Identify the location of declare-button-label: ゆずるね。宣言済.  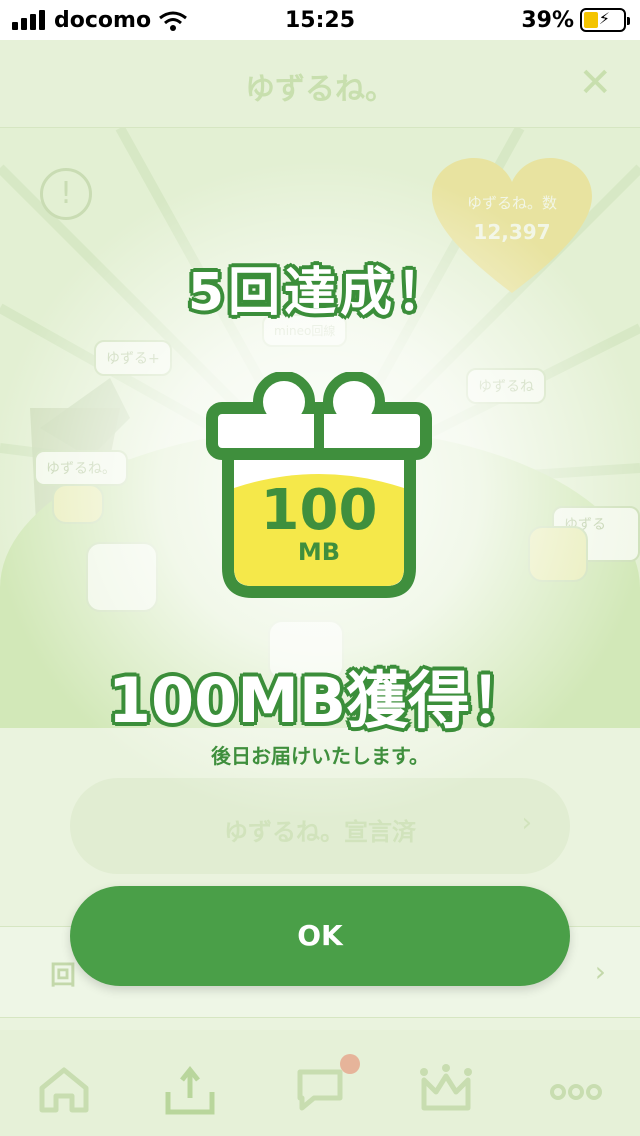
(320, 832).